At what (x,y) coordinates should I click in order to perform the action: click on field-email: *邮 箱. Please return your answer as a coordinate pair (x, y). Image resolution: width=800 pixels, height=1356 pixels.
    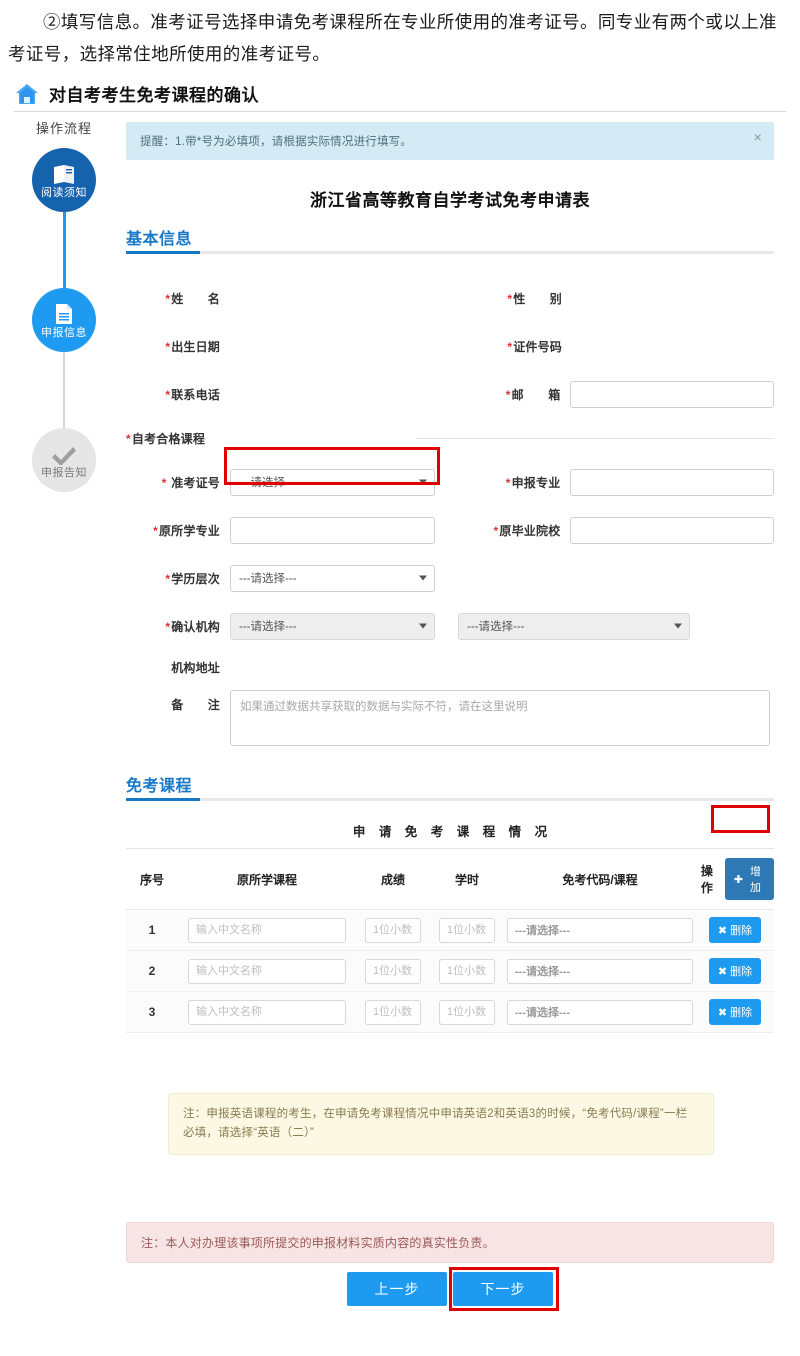
    Looking at the image, I should click on (624, 394).